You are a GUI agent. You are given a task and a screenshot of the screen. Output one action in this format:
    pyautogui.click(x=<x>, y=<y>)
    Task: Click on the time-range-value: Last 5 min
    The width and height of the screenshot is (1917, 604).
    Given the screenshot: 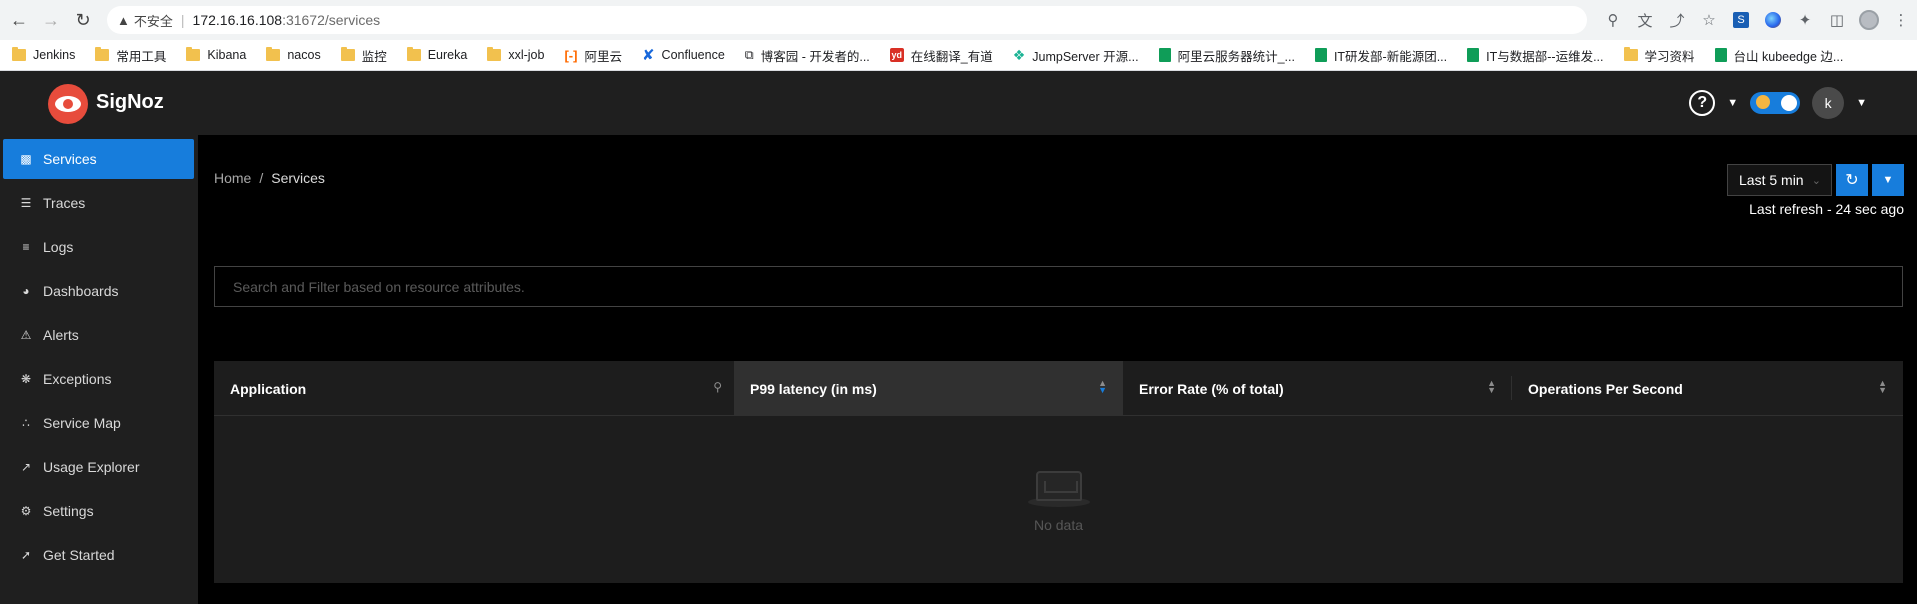 What is the action you would take?
    pyautogui.click(x=1771, y=180)
    